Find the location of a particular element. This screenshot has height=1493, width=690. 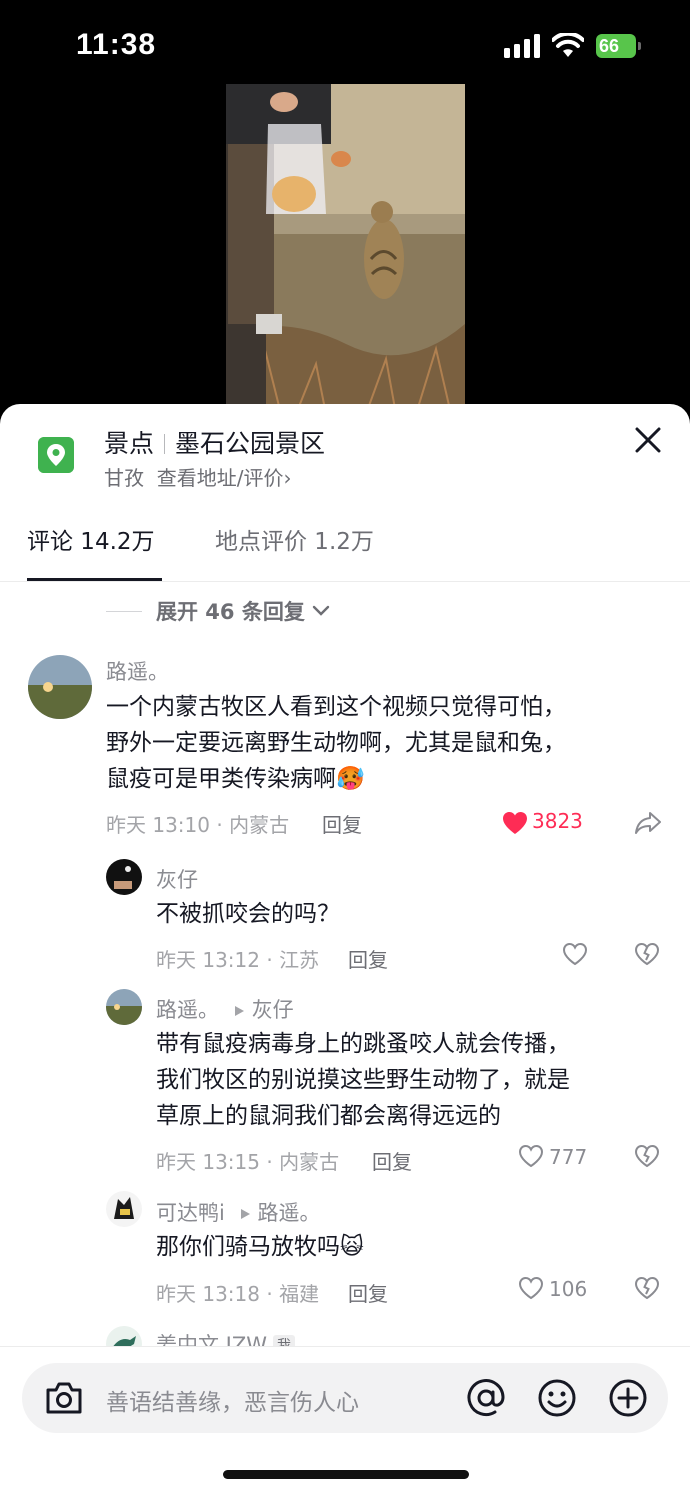

comment-input-bar: 善语结善缘，恶言伤人心 is located at coordinates (345, 1419).